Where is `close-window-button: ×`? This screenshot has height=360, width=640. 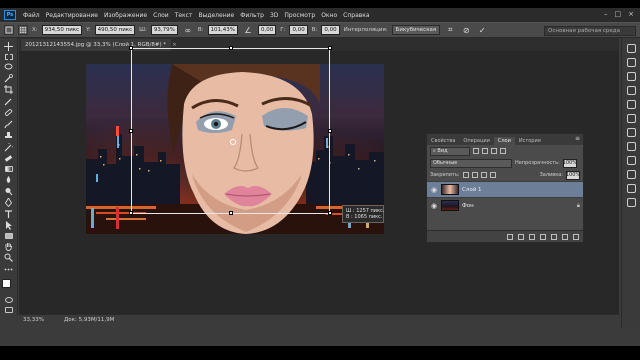 close-window-button: × is located at coordinates (631, 14).